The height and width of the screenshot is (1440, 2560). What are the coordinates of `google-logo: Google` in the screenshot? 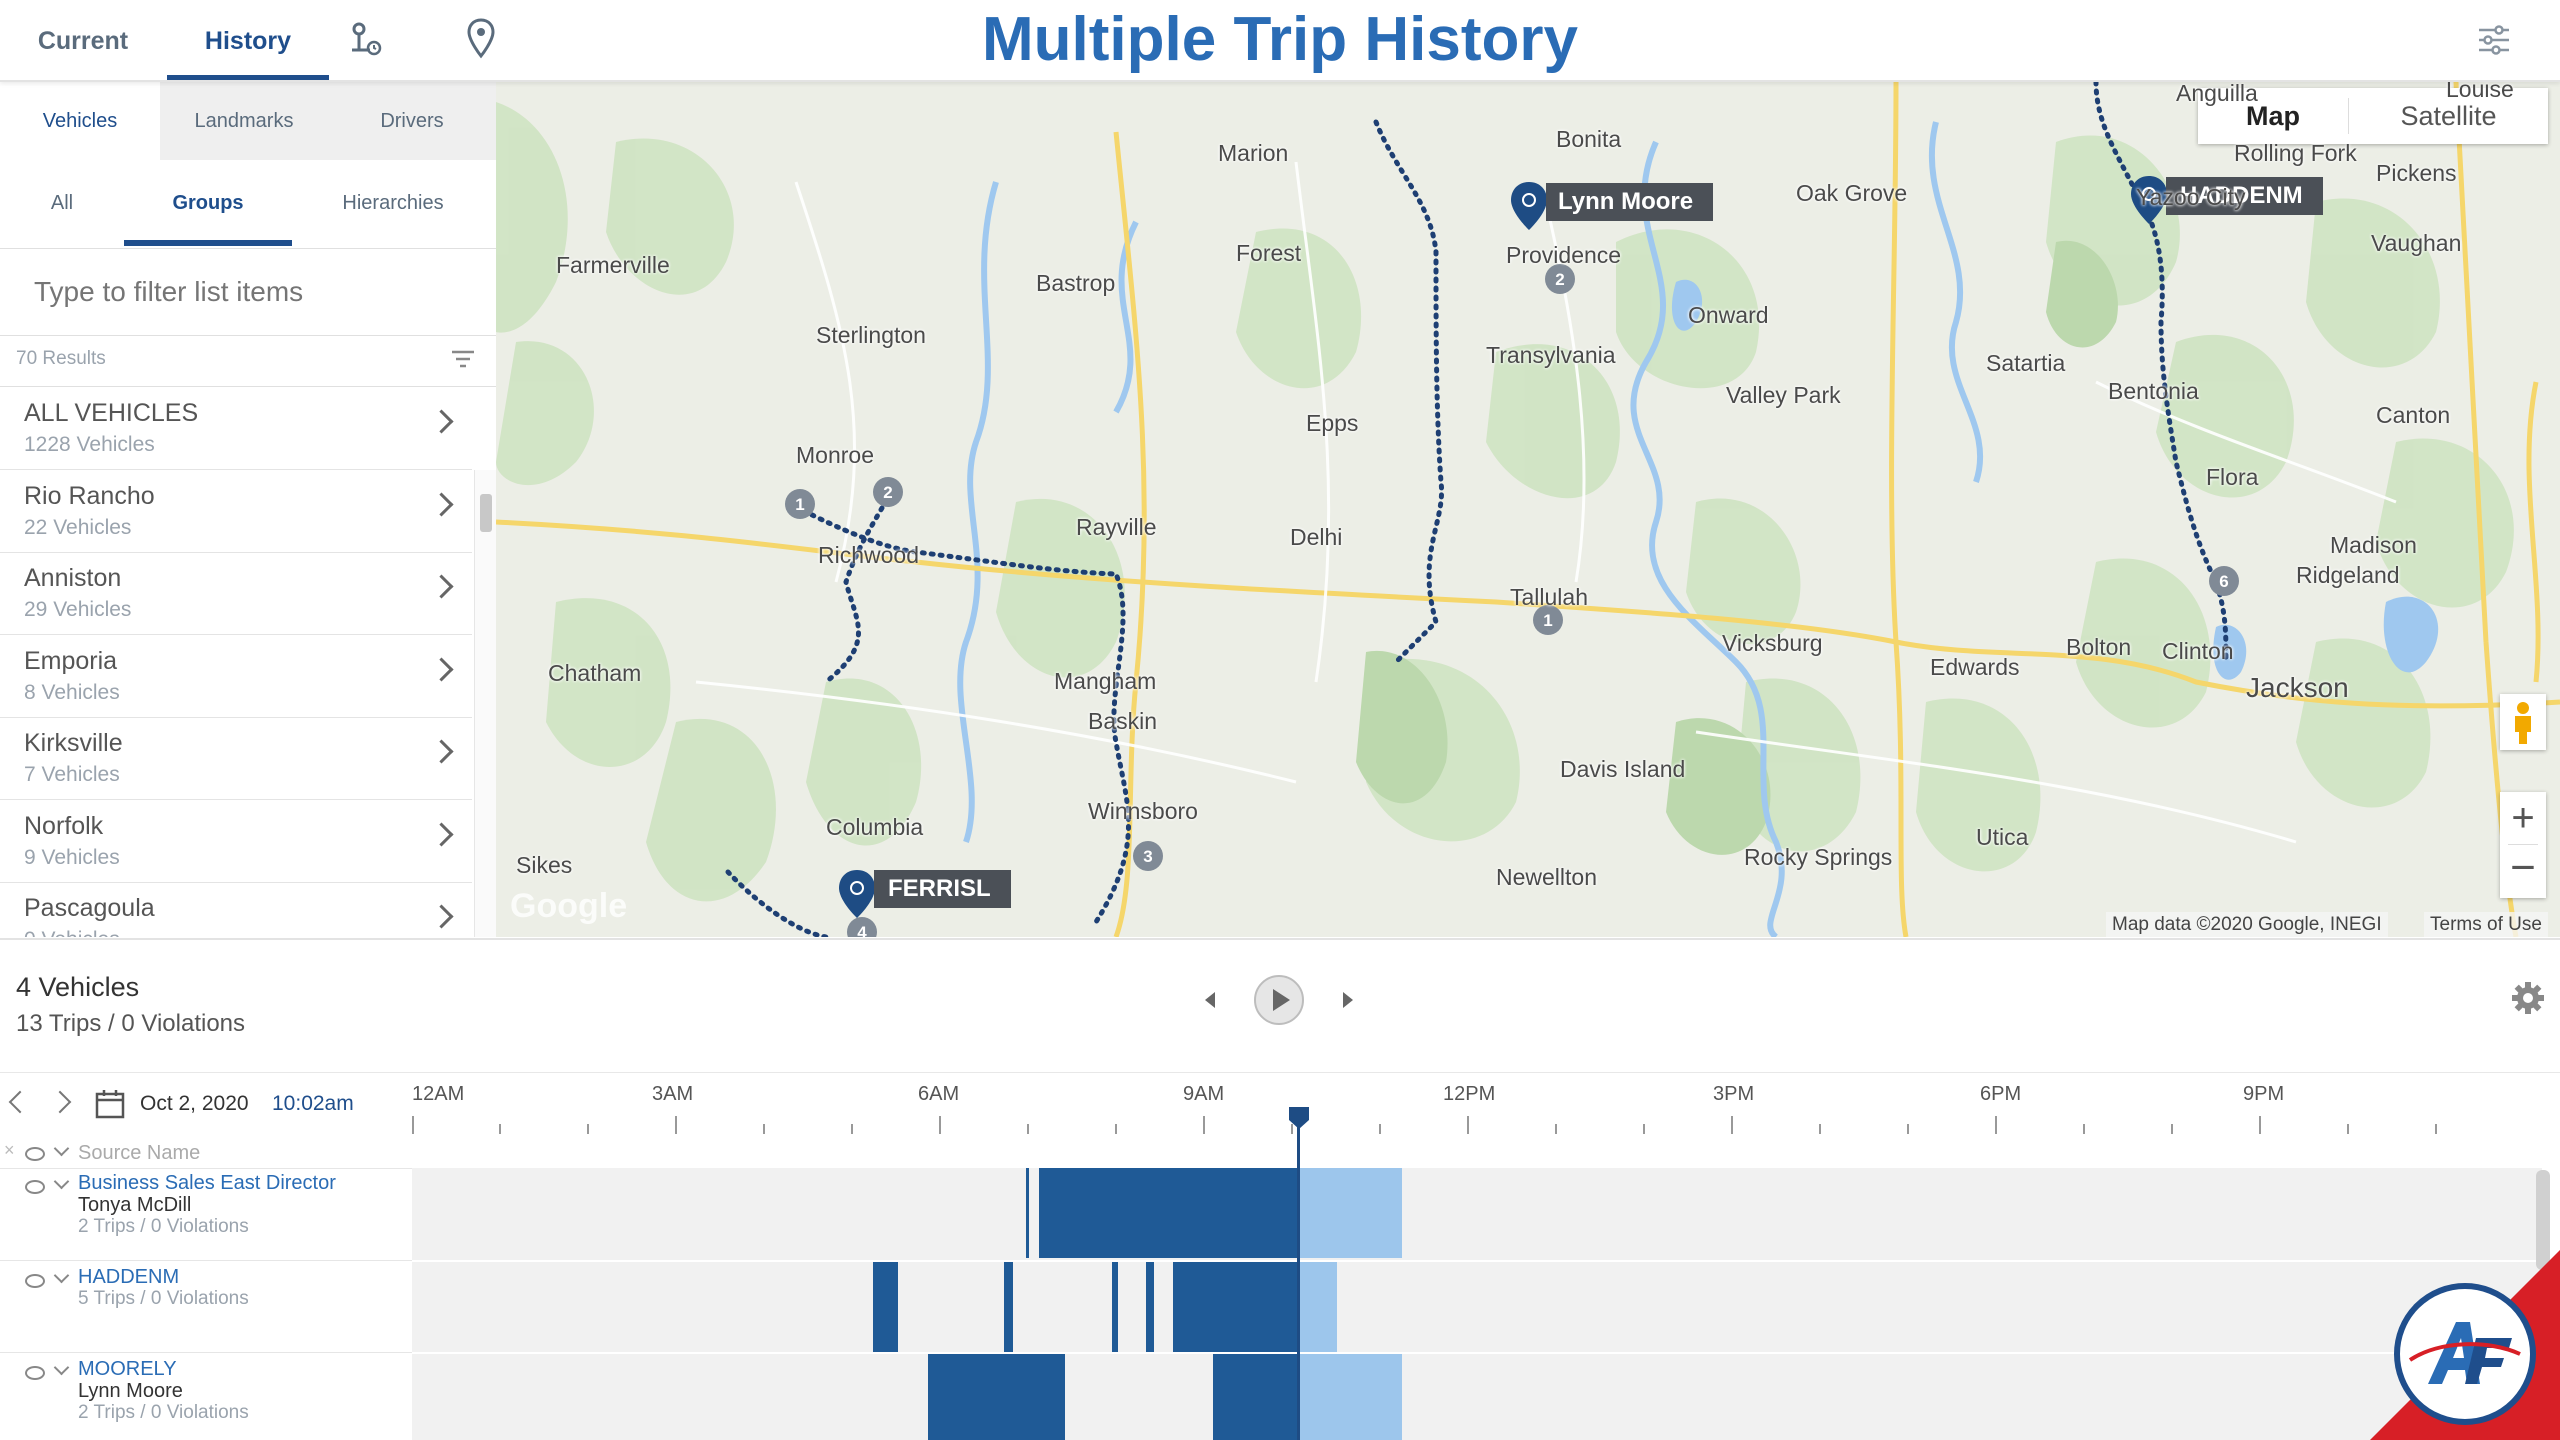 It's located at (569, 906).